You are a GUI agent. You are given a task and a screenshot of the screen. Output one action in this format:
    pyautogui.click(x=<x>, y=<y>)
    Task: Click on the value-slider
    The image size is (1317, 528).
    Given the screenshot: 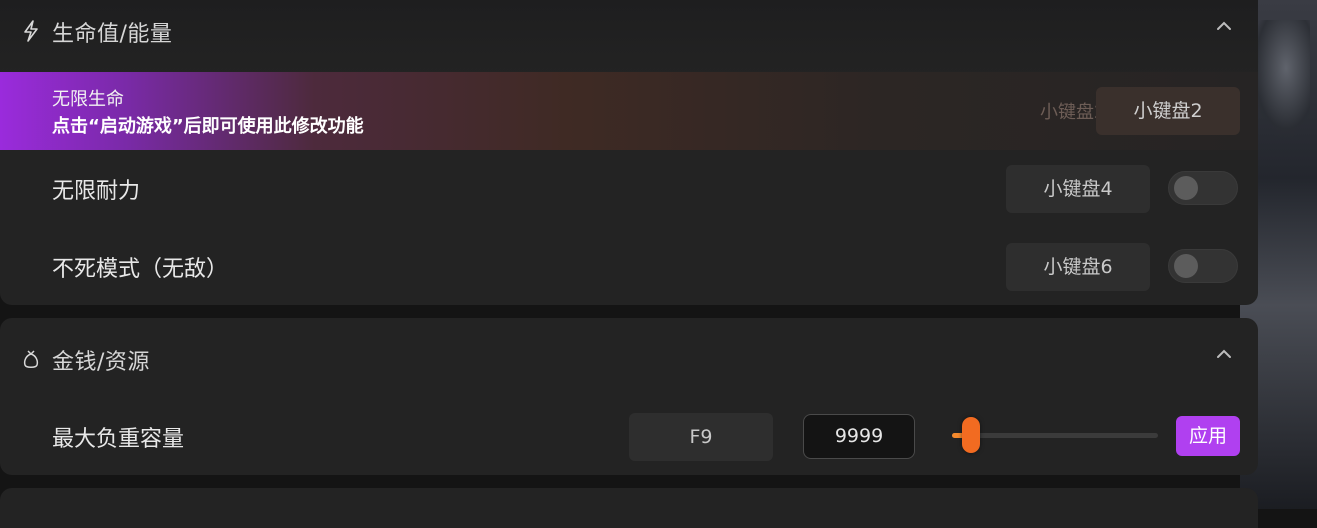 What is the action you would take?
    pyautogui.click(x=1055, y=435)
    